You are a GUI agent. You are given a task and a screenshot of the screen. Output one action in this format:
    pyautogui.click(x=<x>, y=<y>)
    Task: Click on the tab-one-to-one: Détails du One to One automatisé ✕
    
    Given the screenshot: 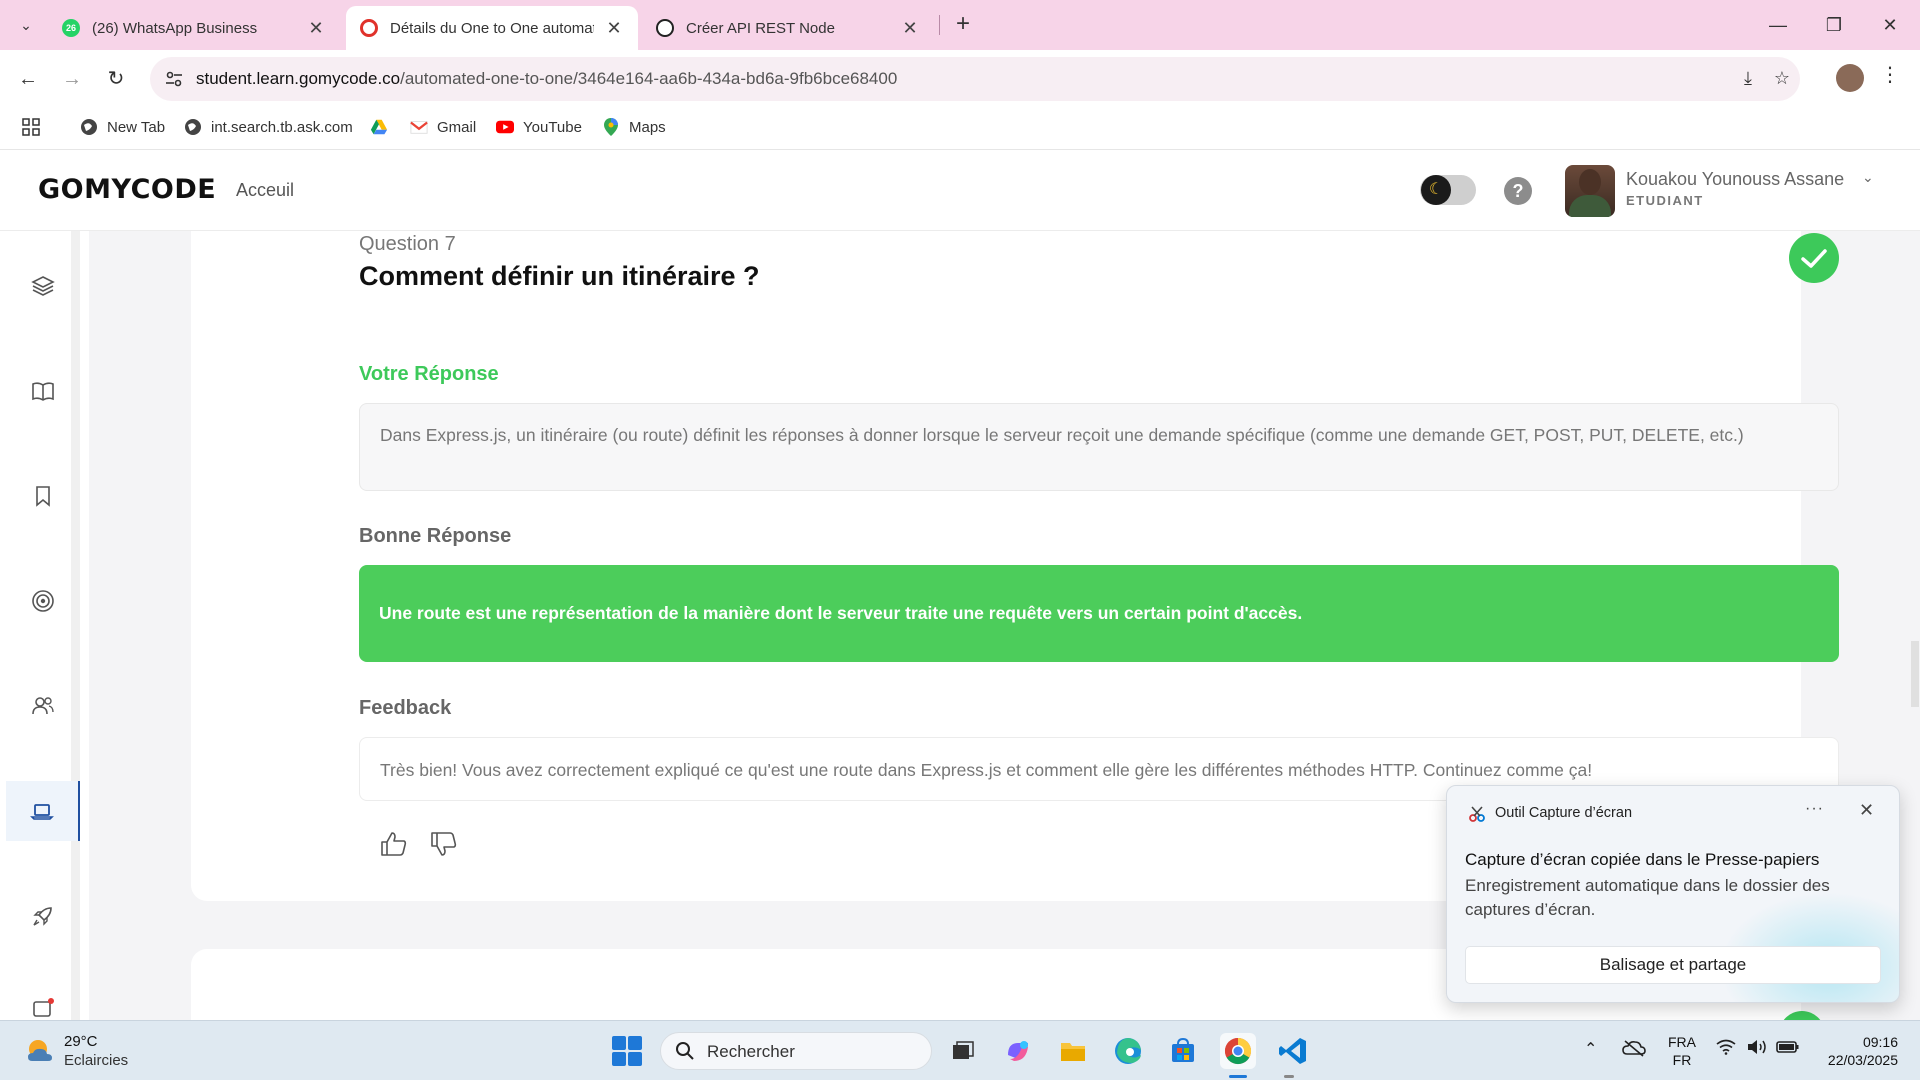 What is the action you would take?
    pyautogui.click(x=492, y=28)
    